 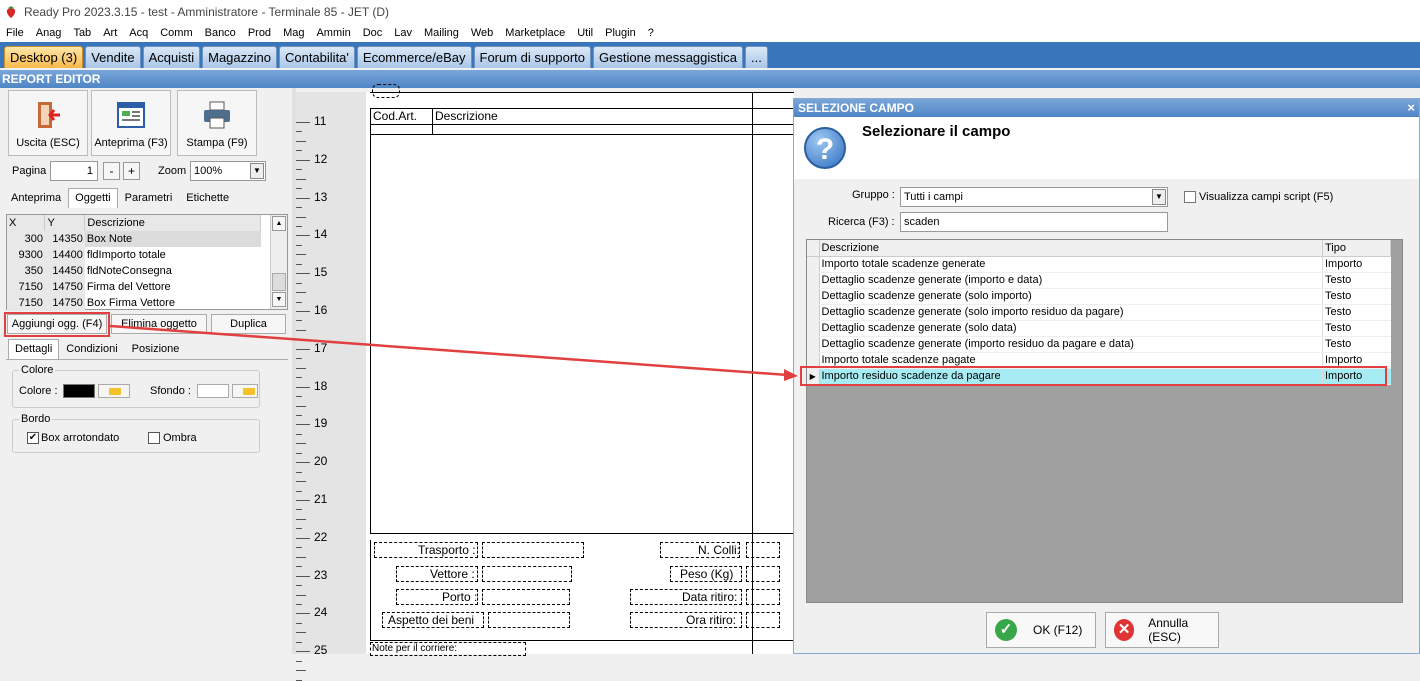 I want to click on table-row: 300 14350 Box Note, so click(x=134, y=239).